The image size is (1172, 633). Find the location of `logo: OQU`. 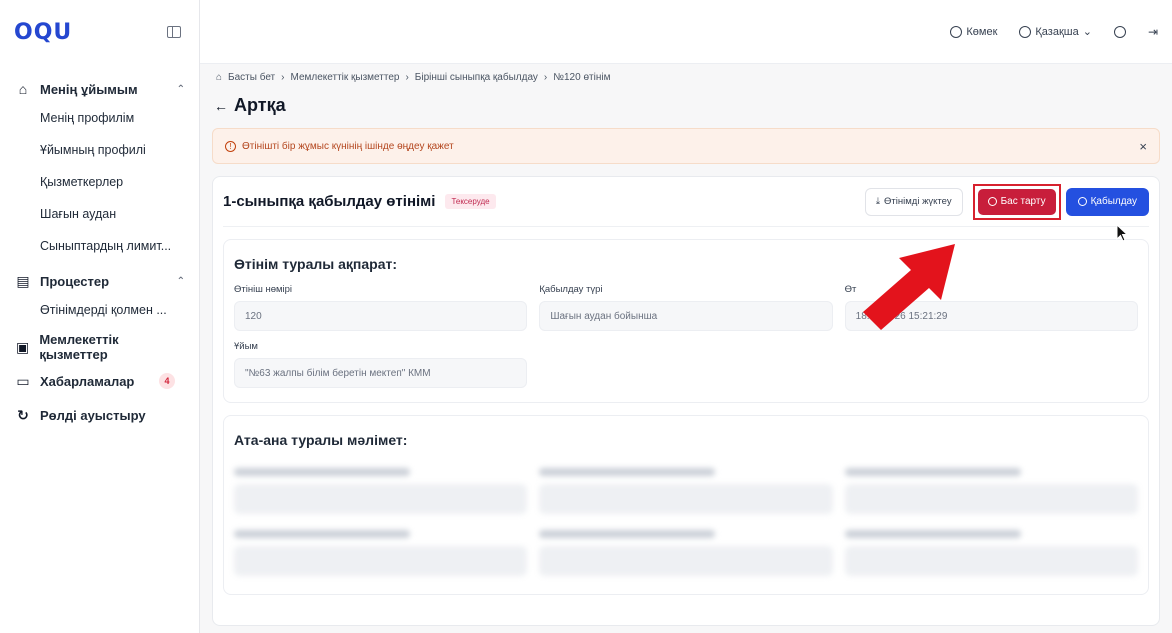

logo: OQU is located at coordinates (43, 32).